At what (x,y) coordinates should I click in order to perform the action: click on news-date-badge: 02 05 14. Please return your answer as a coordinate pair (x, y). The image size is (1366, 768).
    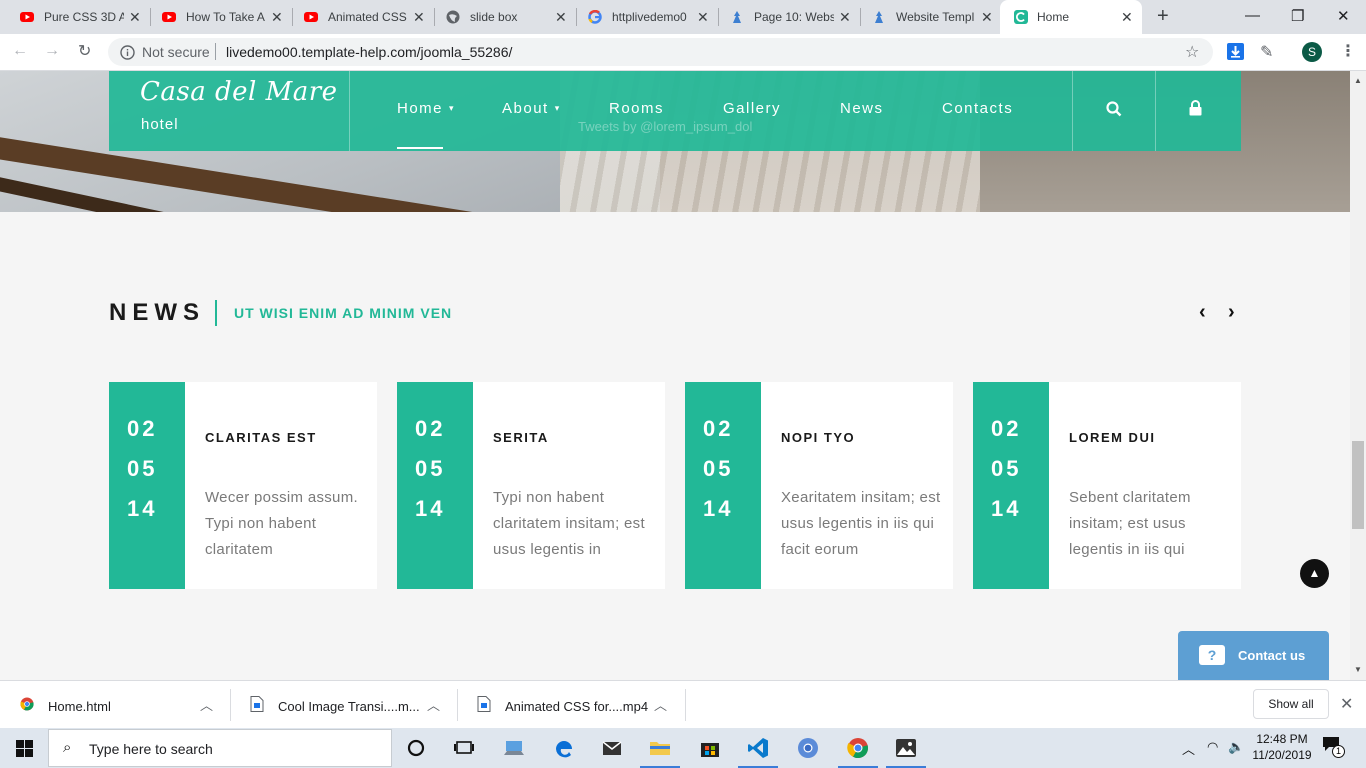
    Looking at the image, I should click on (1011, 485).